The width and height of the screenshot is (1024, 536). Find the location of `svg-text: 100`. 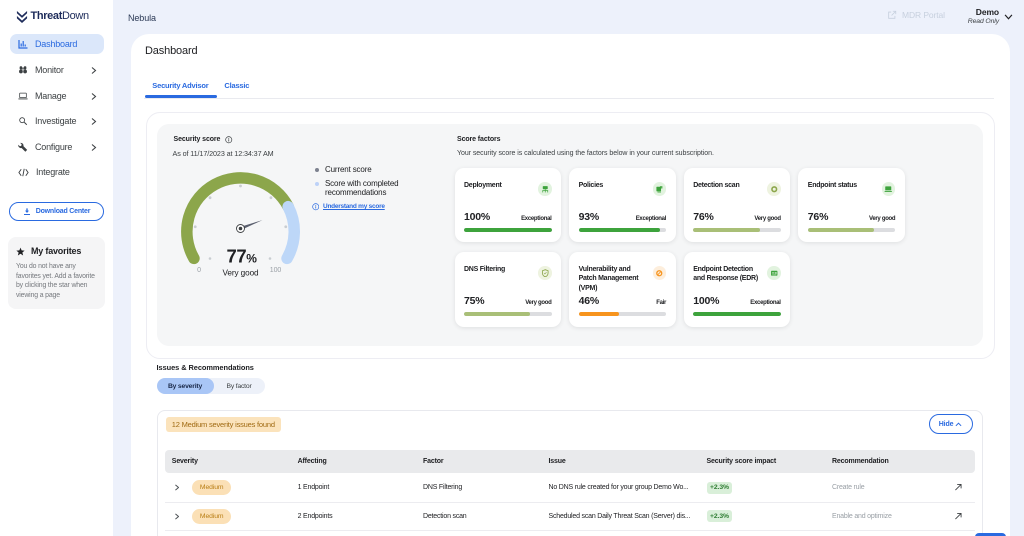

svg-text: 100 is located at coordinates (275, 270).